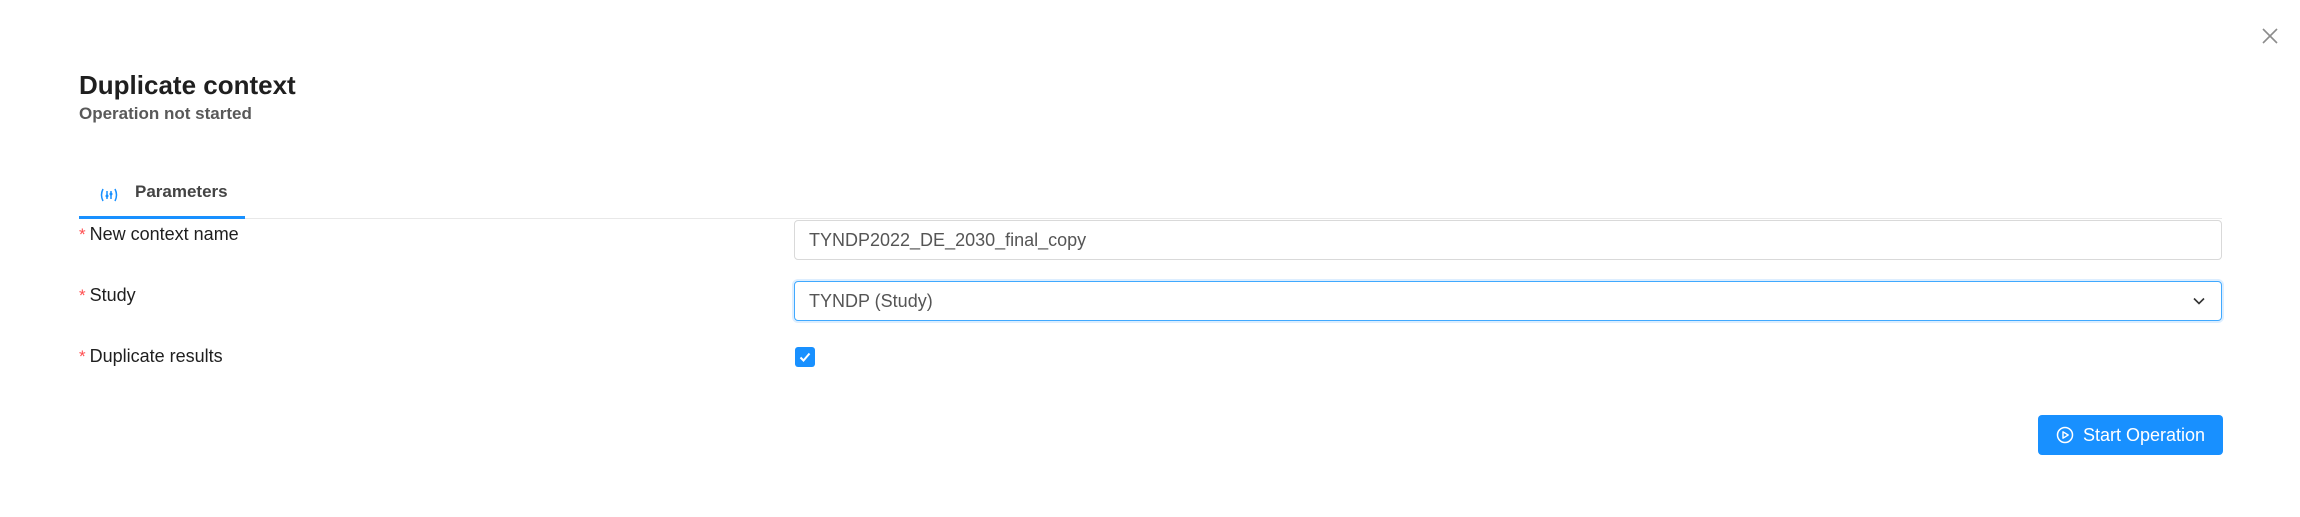 Image resolution: width=2300 pixels, height=517 pixels. I want to click on dialog-title: Duplicate context, so click(187, 85).